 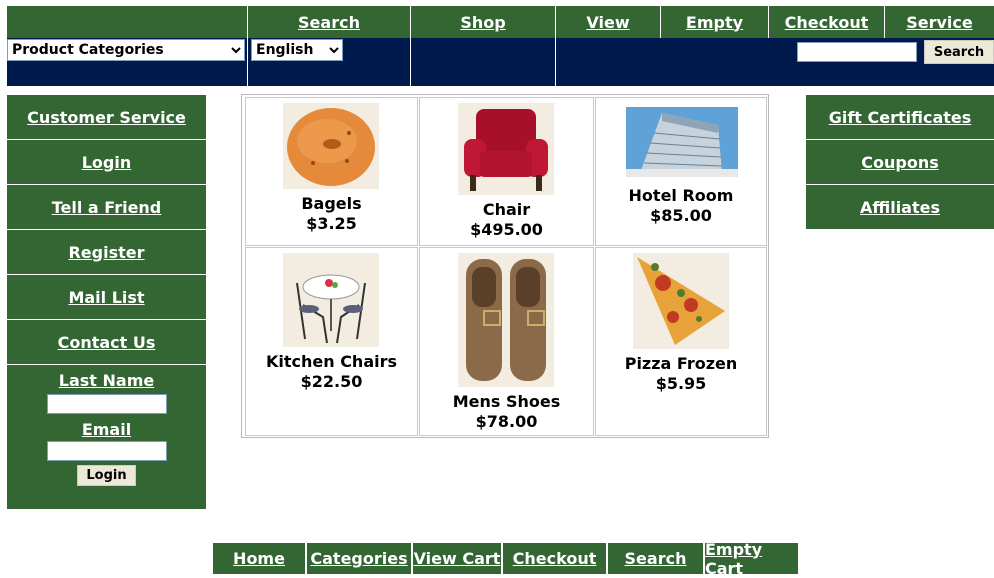 I want to click on top-nav-view-link: View, so click(x=607, y=22).